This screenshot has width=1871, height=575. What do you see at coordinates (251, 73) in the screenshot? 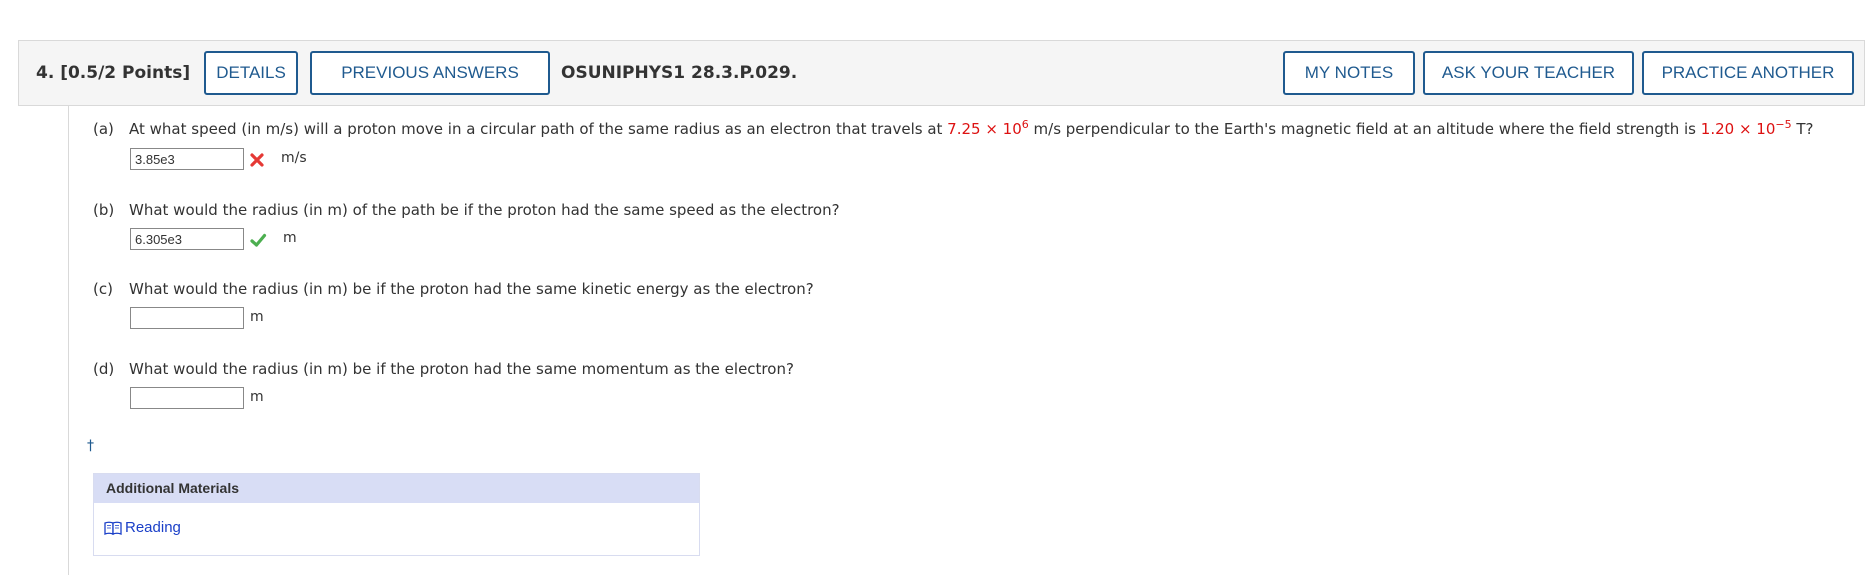
I see `details-button: DETAILS` at bounding box center [251, 73].